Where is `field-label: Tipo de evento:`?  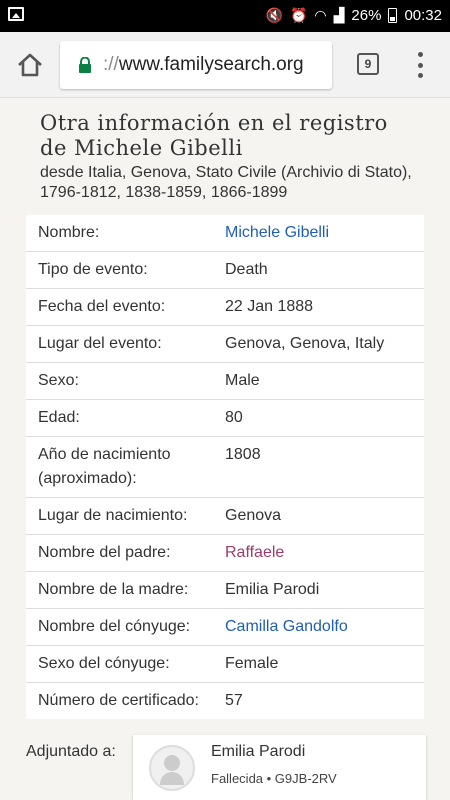
field-label: Tipo de evento: is located at coordinates (119, 270).